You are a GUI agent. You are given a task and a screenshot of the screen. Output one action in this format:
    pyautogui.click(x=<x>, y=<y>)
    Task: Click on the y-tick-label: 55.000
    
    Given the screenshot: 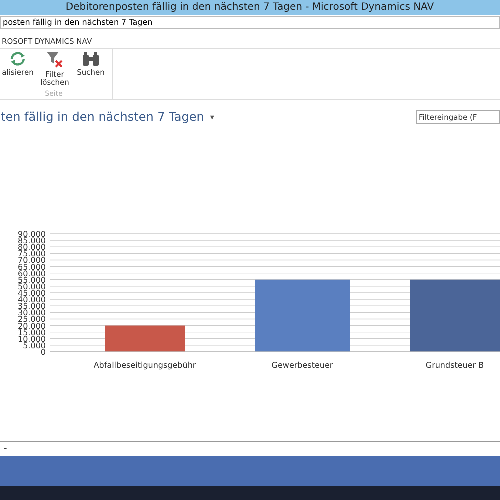 What is the action you would take?
    pyautogui.click(x=32, y=280)
    